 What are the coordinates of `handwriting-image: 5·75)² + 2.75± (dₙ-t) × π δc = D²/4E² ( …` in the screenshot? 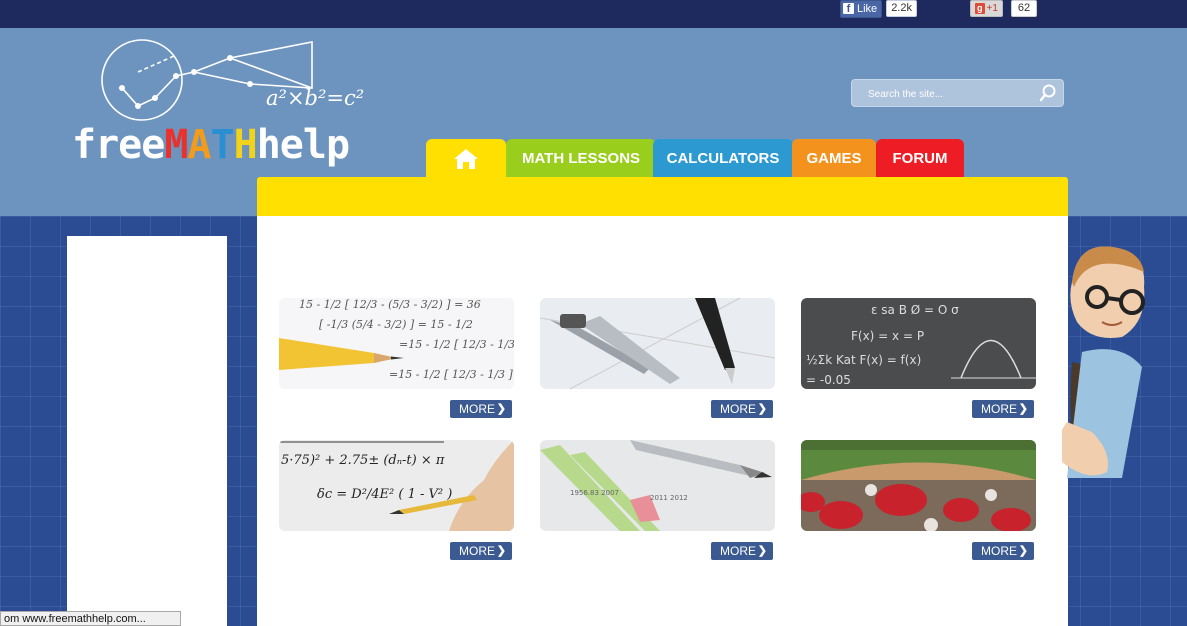 It's located at (396, 485).